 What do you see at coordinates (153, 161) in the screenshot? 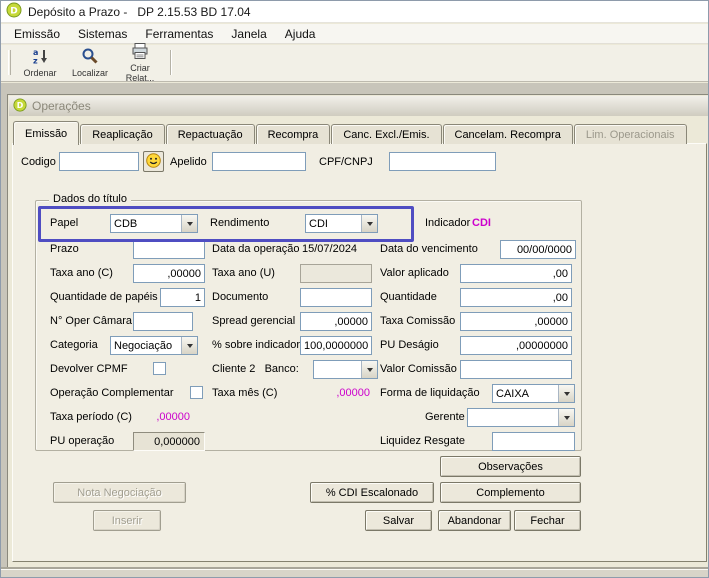
I see `smiley-lookup-button` at bounding box center [153, 161].